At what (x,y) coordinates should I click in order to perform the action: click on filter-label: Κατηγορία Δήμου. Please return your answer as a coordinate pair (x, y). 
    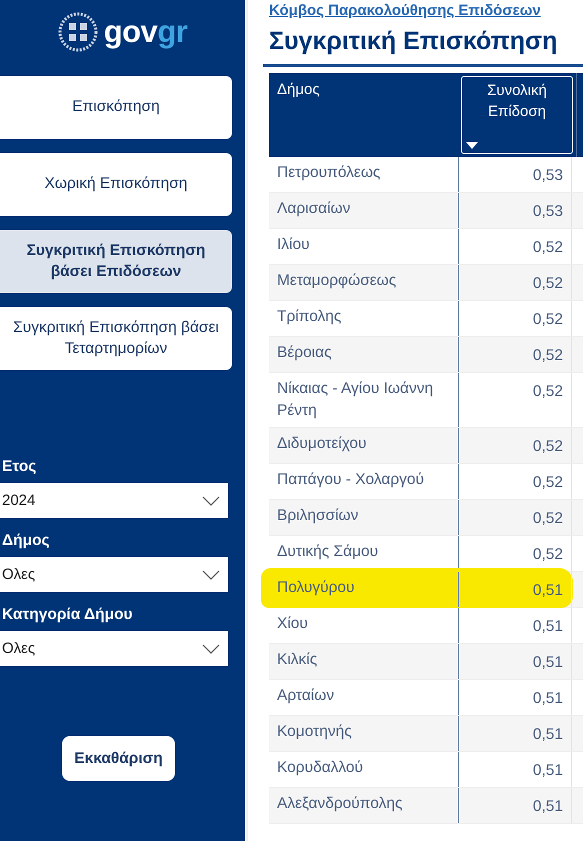
    Looking at the image, I should click on (67, 615).